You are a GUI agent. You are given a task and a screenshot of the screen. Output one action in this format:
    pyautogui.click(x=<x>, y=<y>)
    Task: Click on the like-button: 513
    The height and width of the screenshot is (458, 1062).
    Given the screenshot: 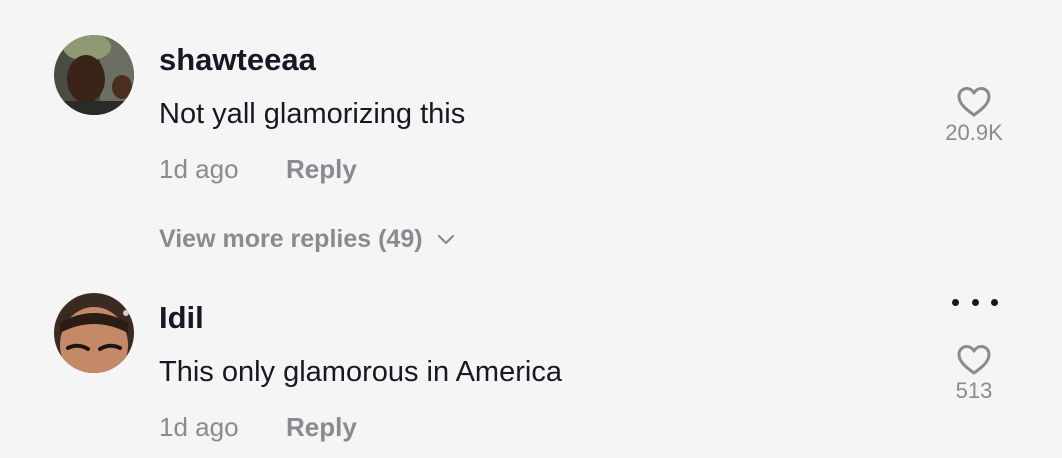 What is the action you would take?
    pyautogui.click(x=974, y=374)
    